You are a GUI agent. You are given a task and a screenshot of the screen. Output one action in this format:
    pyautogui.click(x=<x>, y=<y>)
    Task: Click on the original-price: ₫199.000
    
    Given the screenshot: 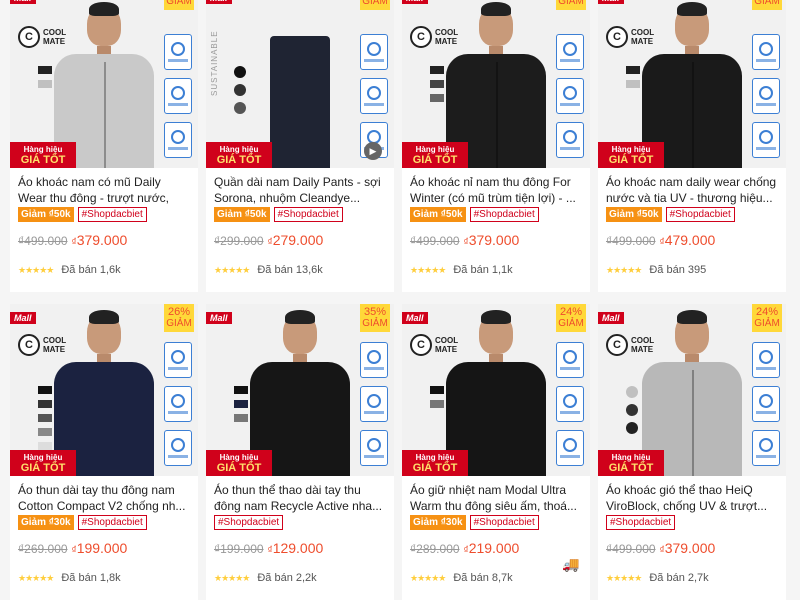 What is the action you would take?
    pyautogui.click(x=239, y=549)
    